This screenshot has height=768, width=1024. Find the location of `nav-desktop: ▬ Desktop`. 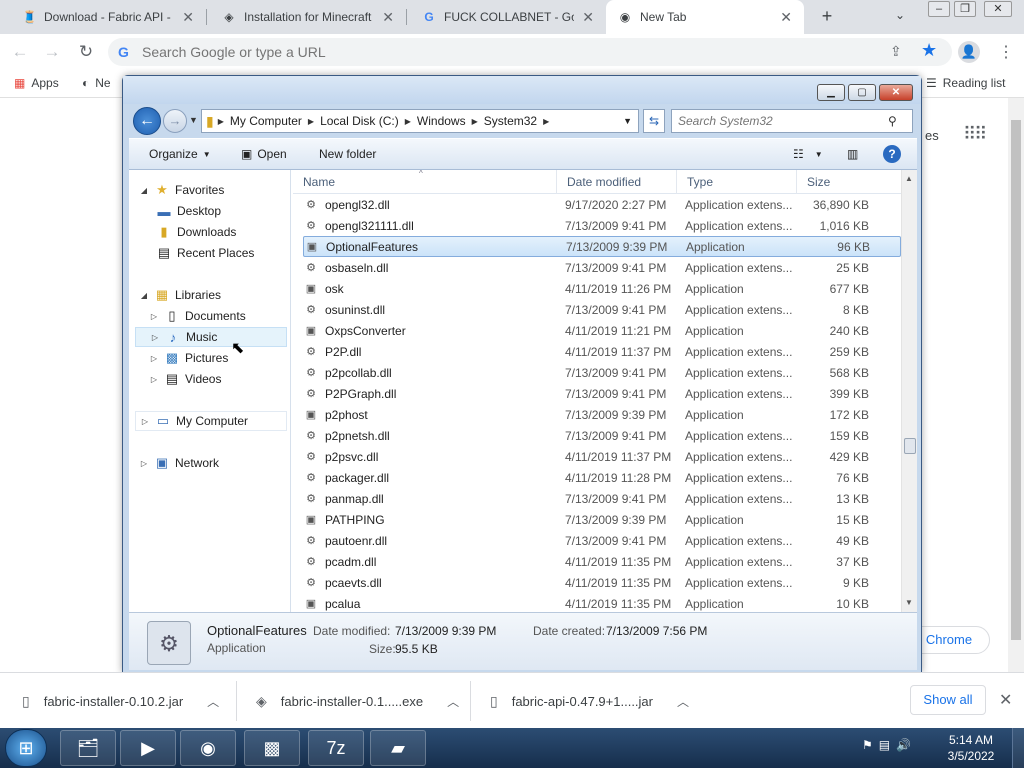

nav-desktop: ▬ Desktop is located at coordinates (188, 211).